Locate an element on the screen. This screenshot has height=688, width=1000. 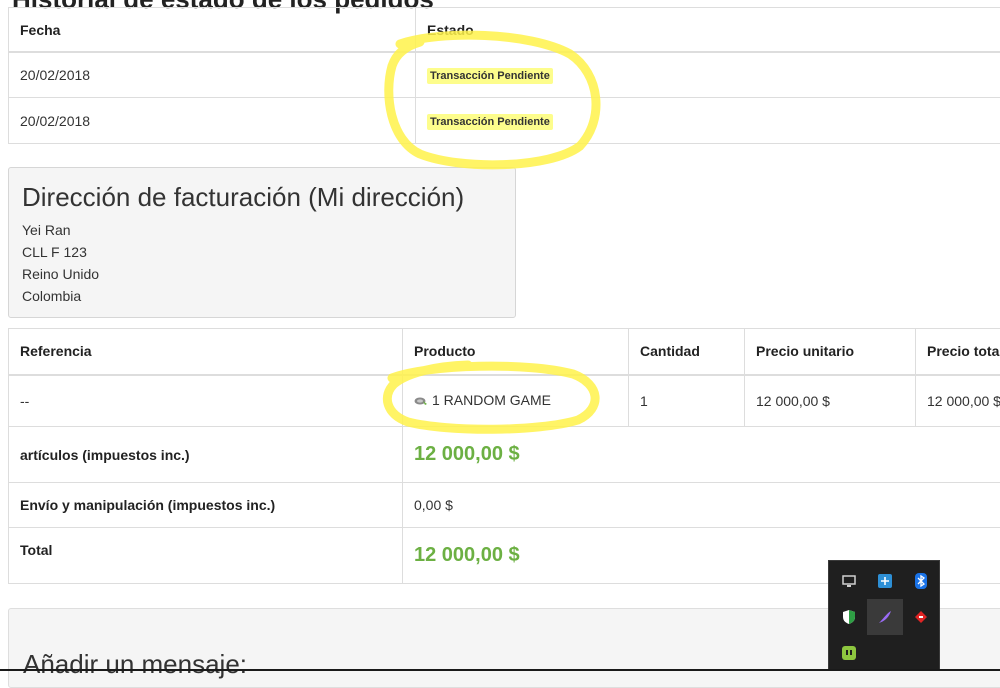
products-total-label: artículos (impuestos inc.) is located at coordinates (206, 455).